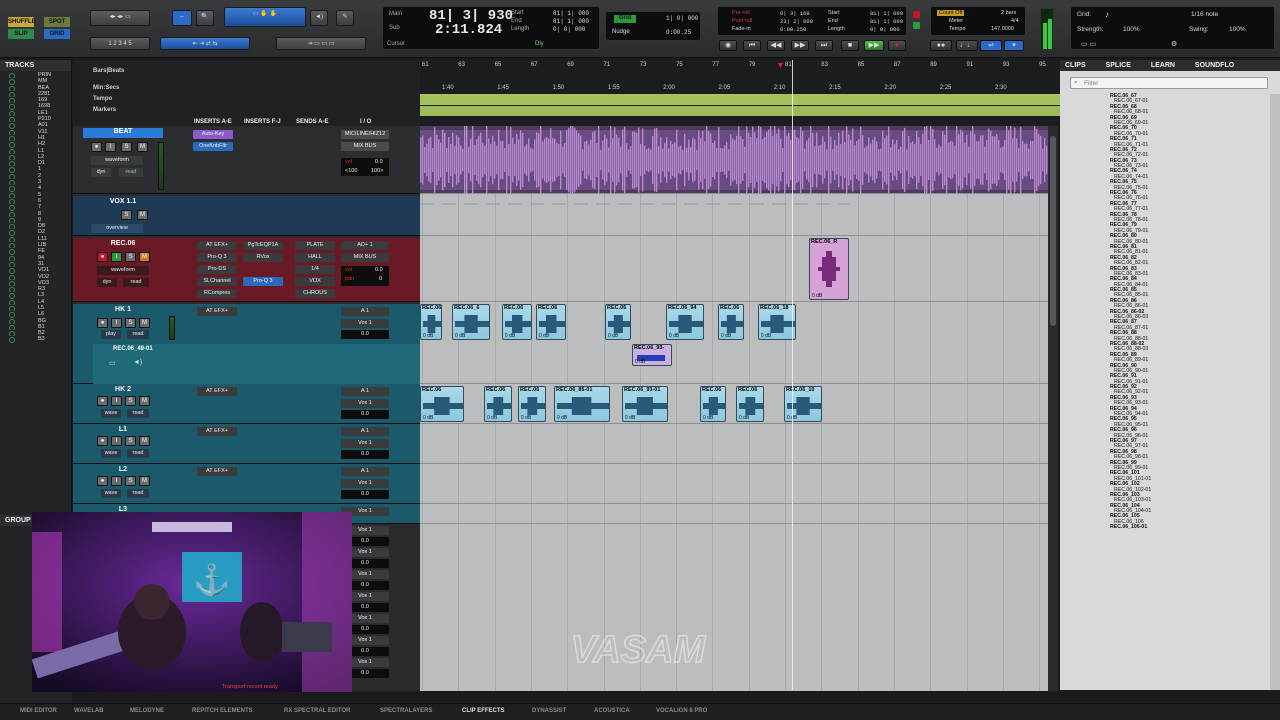 This screenshot has width=1280, height=720. Describe the element at coordinates (123, 245) in the screenshot. I see `track-name-rec06: REC.06` at that location.